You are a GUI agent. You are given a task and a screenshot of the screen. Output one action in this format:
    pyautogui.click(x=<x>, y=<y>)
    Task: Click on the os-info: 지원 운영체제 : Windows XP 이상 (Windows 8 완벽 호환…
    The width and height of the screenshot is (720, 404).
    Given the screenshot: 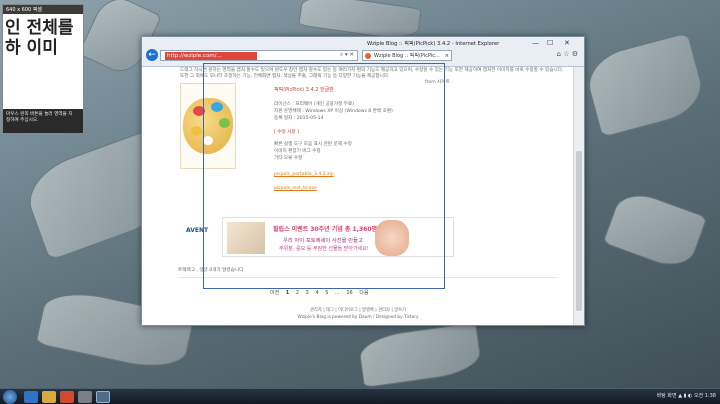 What is the action you would take?
    pyautogui.click(x=333, y=111)
    